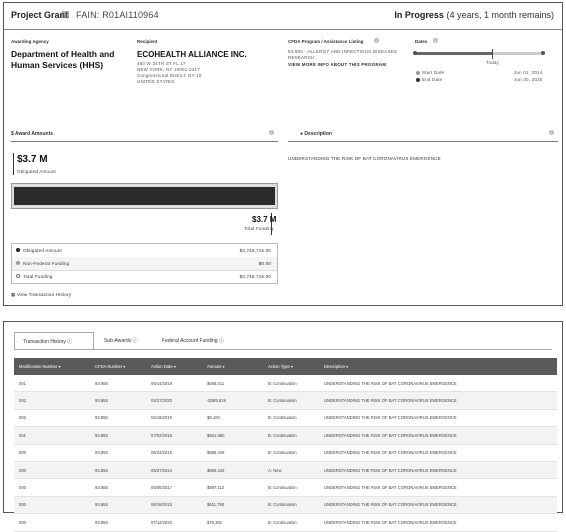  I want to click on table-cell: 04/19/2019, so click(174, 418).